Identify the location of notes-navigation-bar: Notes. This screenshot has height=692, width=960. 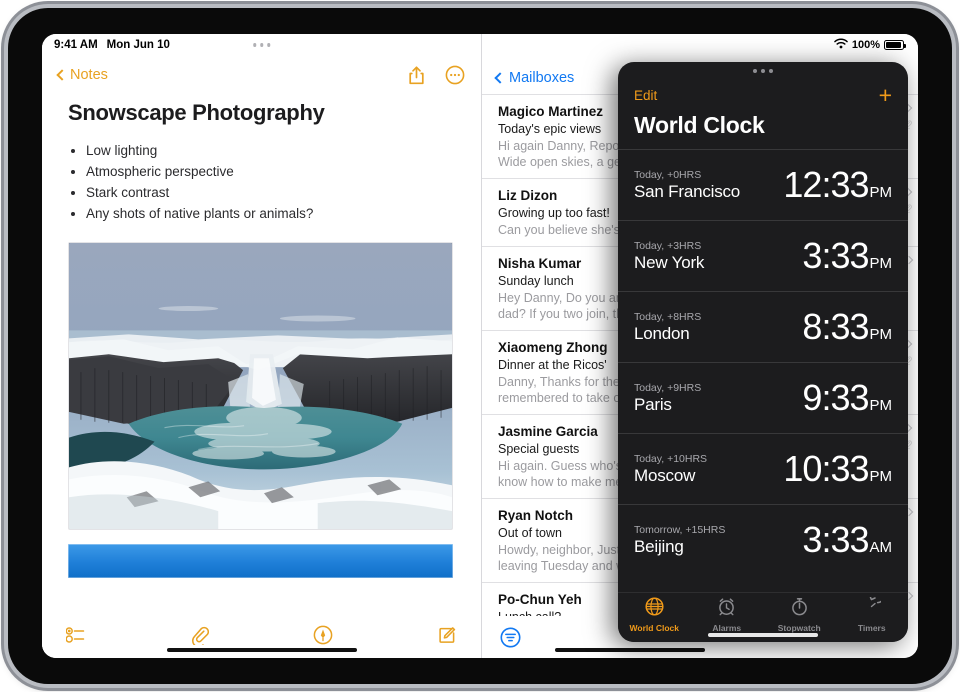
(261, 75).